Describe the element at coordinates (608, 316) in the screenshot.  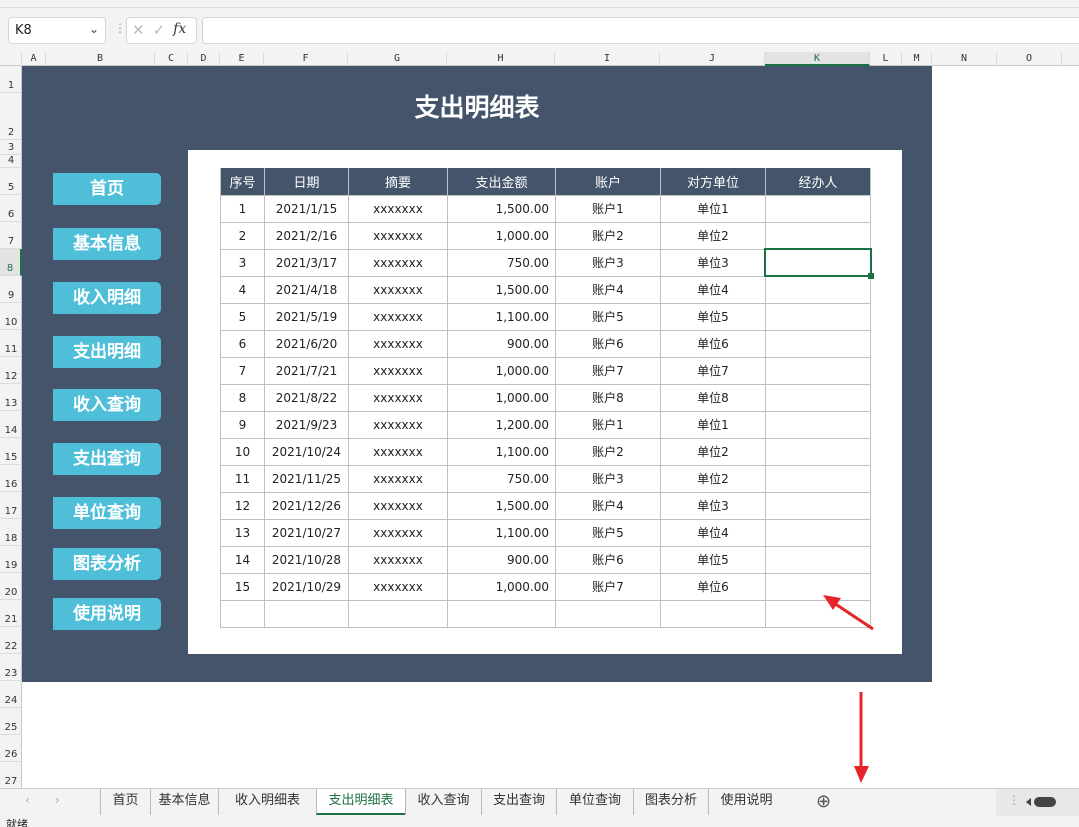
I see `table-cell: 账户5` at that location.